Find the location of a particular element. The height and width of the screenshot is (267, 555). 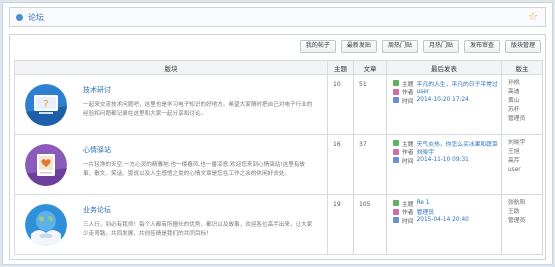

star-icon: ☆ is located at coordinates (533, 17).